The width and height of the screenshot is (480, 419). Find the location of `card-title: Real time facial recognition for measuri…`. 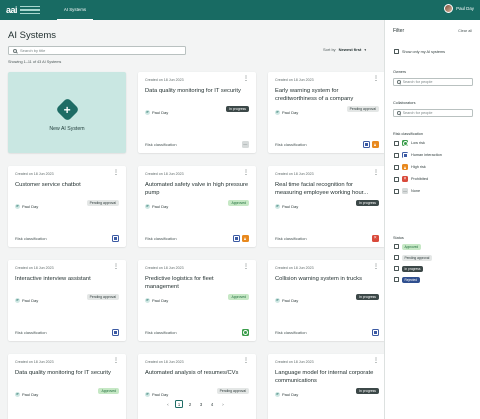

card-title: Real time facial recognition for measuri… is located at coordinates (327, 189).